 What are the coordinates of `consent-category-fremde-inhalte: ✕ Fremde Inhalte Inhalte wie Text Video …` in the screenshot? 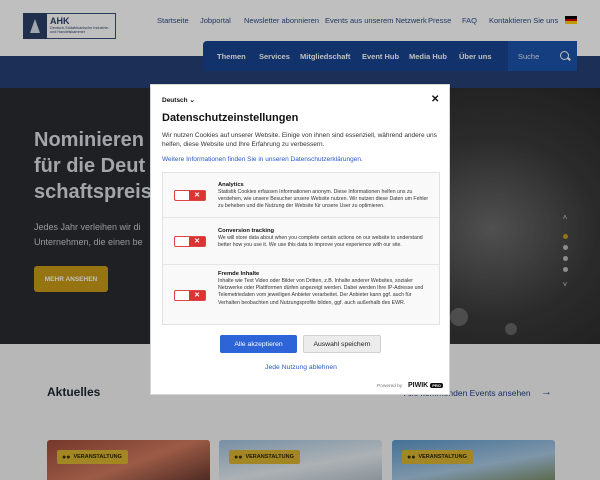 It's located at (301, 295).